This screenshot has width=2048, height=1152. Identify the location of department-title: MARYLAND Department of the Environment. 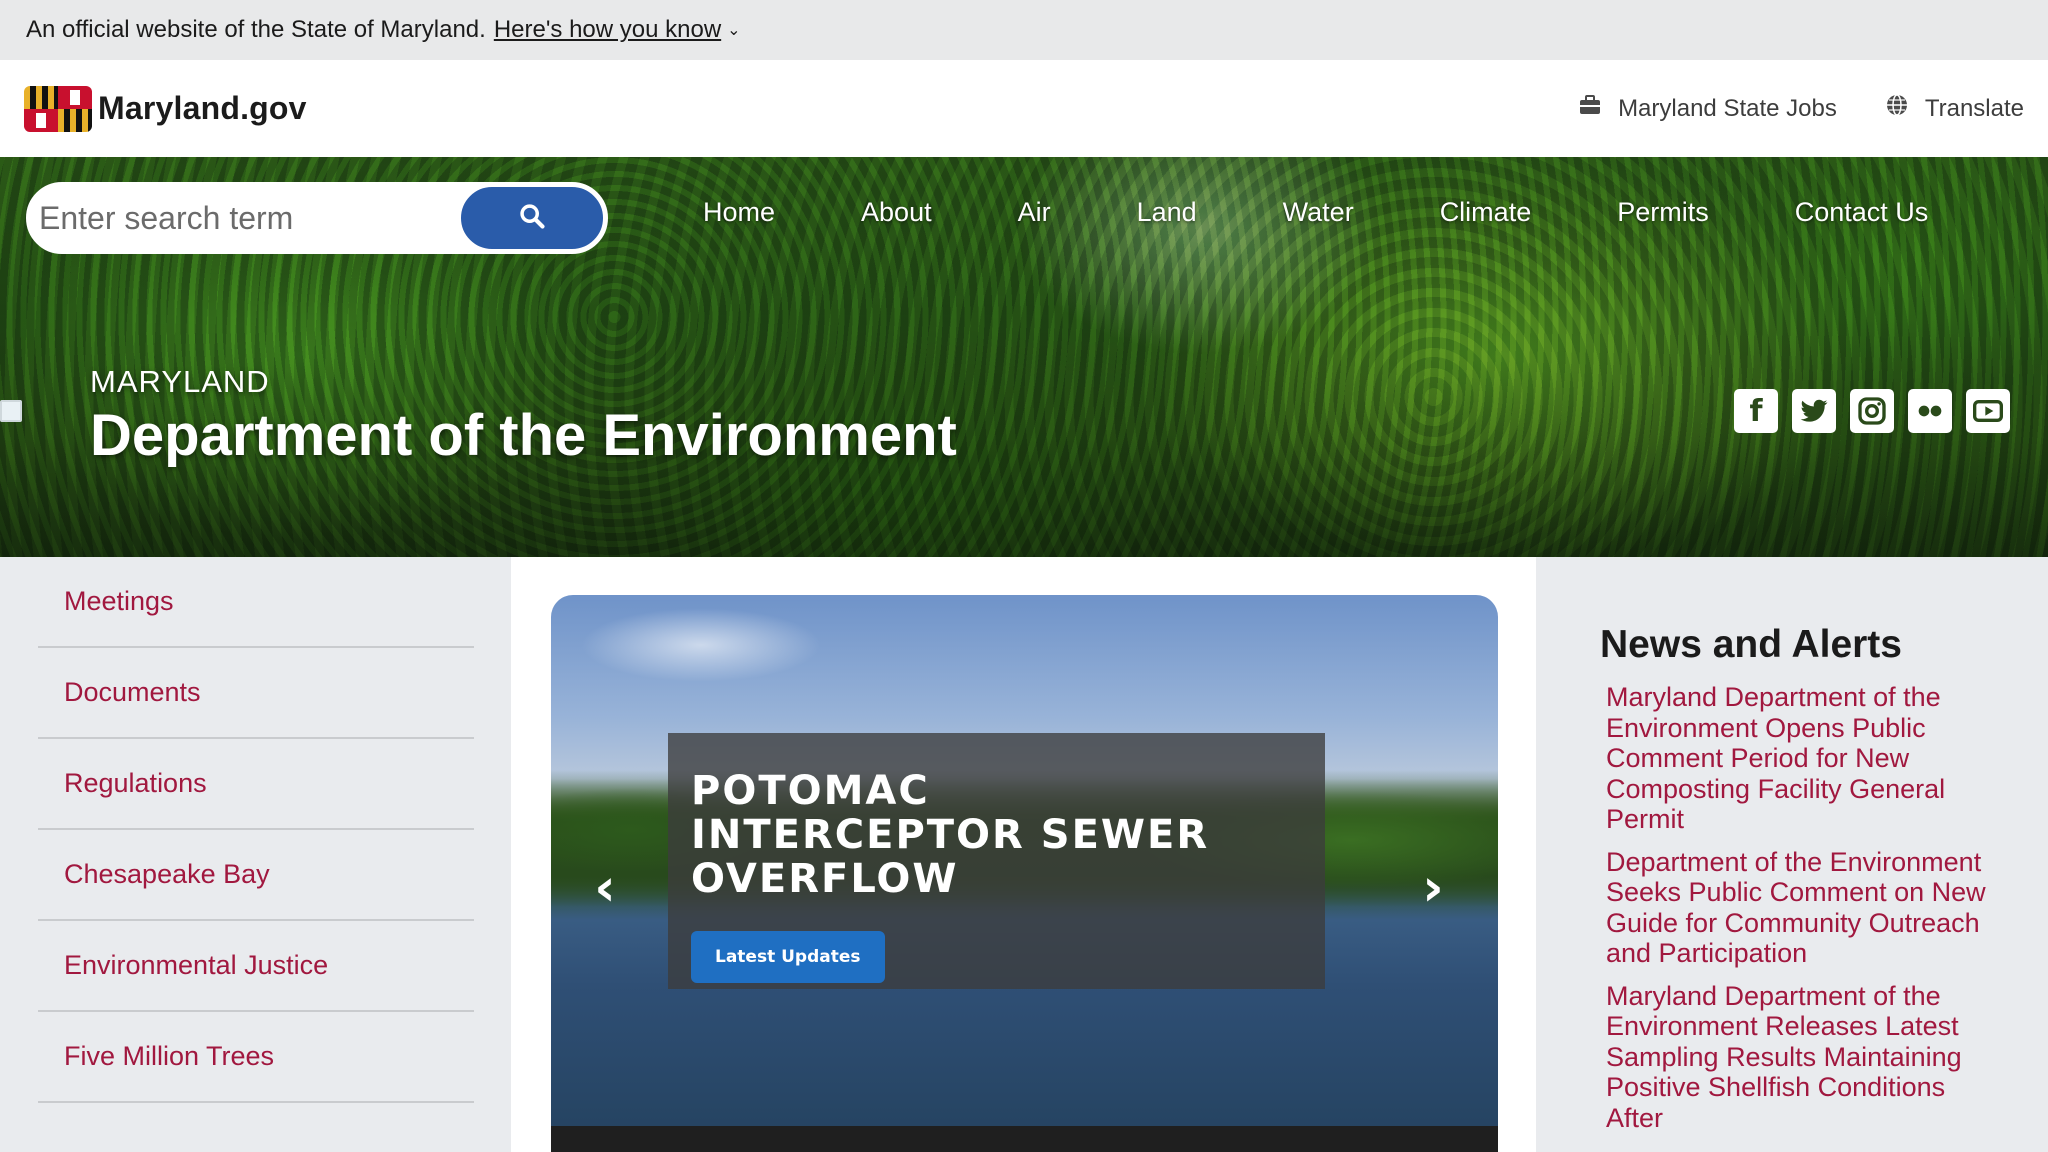
(523, 416).